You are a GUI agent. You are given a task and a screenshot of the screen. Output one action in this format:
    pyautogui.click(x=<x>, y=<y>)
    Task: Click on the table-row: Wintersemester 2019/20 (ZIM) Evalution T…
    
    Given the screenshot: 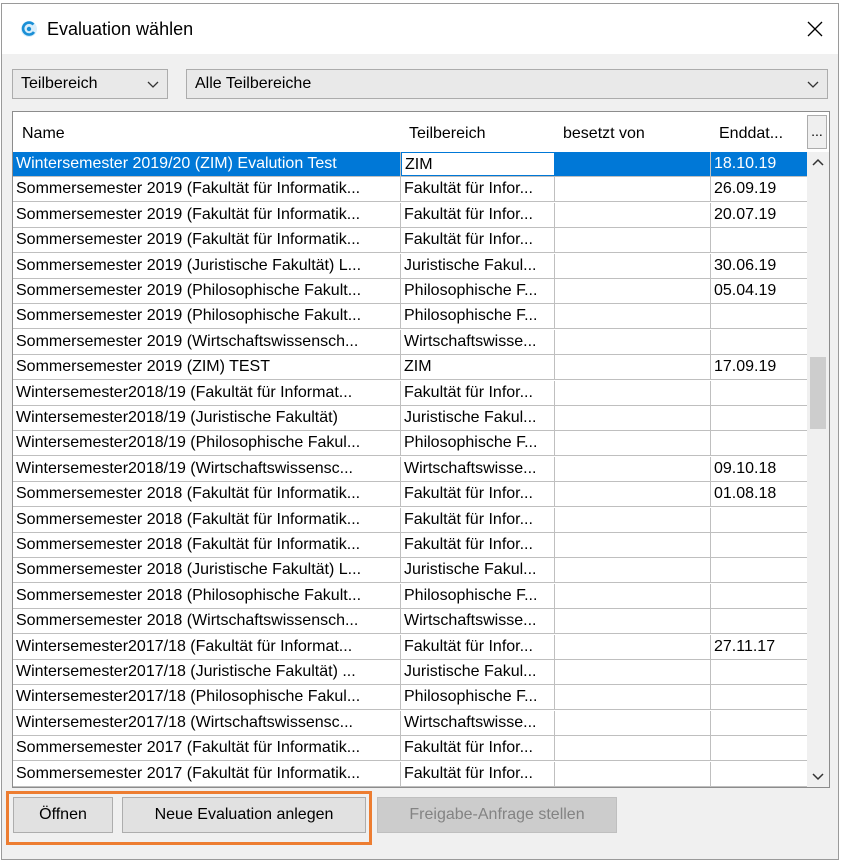 What is the action you would take?
    pyautogui.click(x=410, y=164)
    